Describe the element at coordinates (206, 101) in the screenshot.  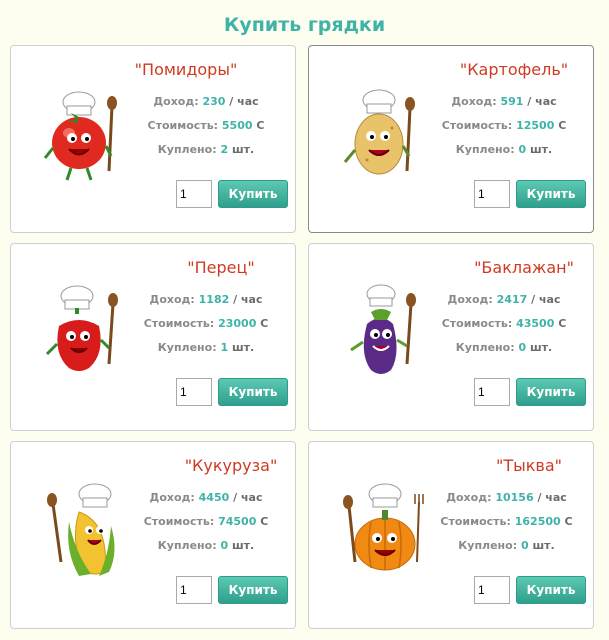
I see `income-line: Доход: 230 / час` at that location.